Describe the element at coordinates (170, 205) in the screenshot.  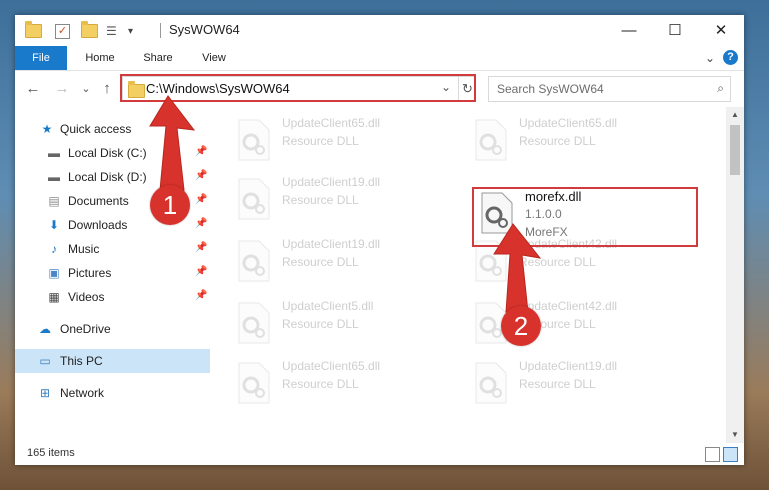
I see `step-badge-1: 1` at that location.